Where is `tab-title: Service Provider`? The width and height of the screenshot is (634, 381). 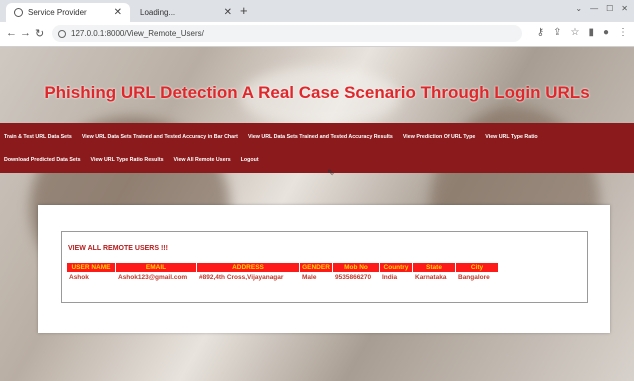
tab-title: Service Provider is located at coordinates (57, 12).